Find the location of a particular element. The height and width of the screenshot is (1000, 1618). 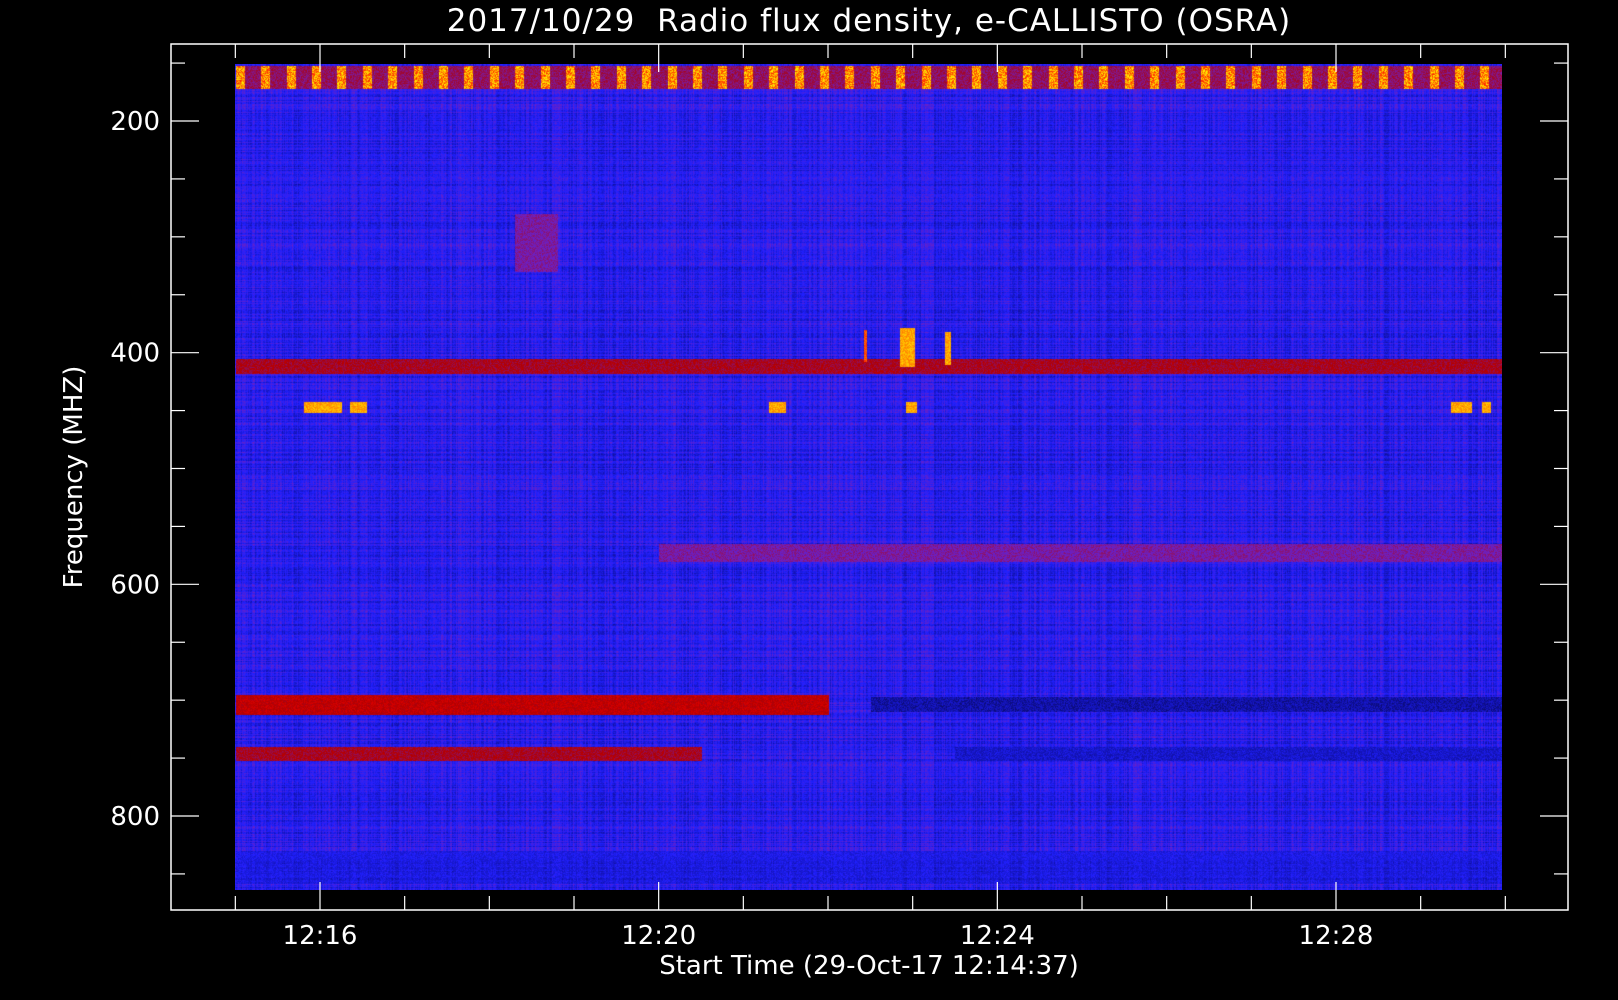

x-tick-label: 12:28 is located at coordinates (1336, 936).